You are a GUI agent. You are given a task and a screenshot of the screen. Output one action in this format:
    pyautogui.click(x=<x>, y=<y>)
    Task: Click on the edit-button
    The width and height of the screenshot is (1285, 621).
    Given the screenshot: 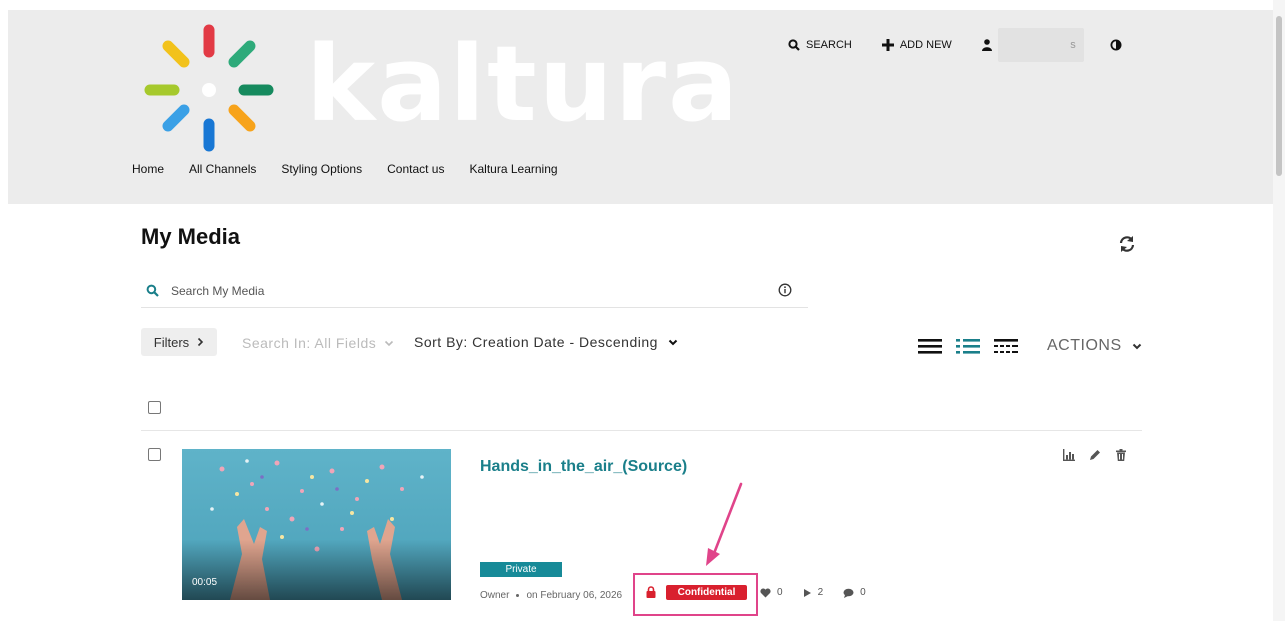 What is the action you would take?
    pyautogui.click(x=1095, y=455)
    